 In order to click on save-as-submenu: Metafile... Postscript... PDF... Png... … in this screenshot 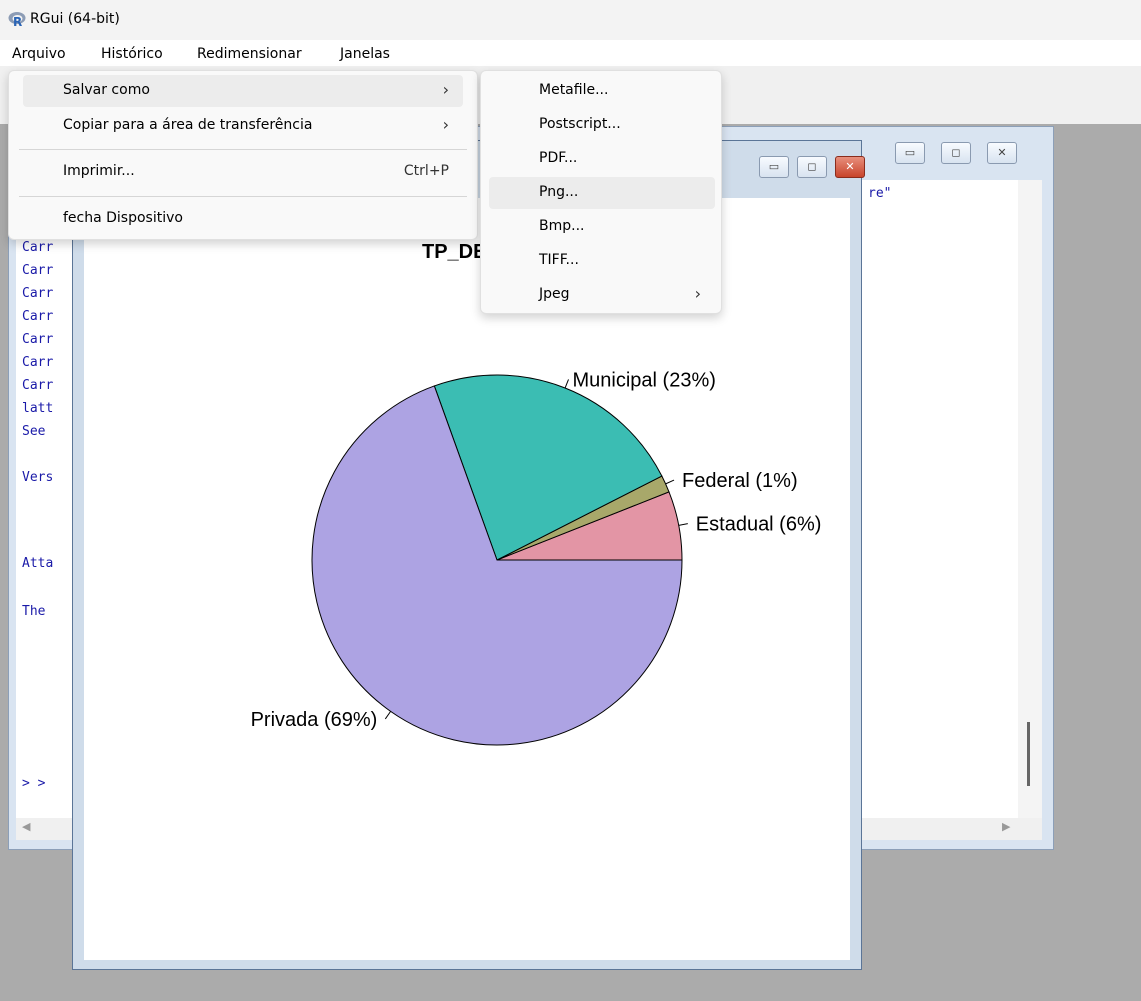, I will do `click(601, 192)`.